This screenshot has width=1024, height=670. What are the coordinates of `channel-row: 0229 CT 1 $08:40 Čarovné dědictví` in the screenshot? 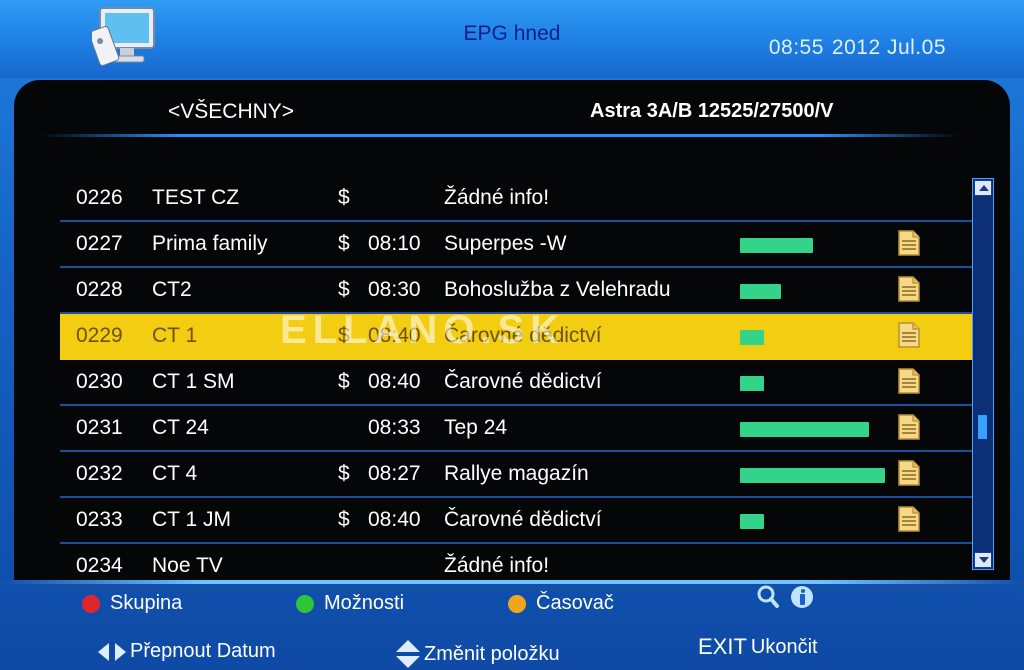 It's located at (516, 337).